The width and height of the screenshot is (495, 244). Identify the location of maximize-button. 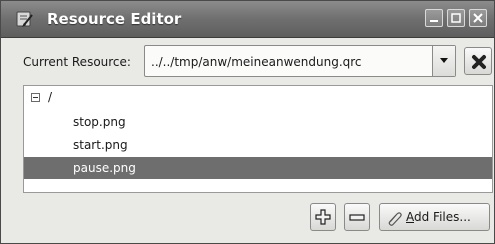
(456, 18).